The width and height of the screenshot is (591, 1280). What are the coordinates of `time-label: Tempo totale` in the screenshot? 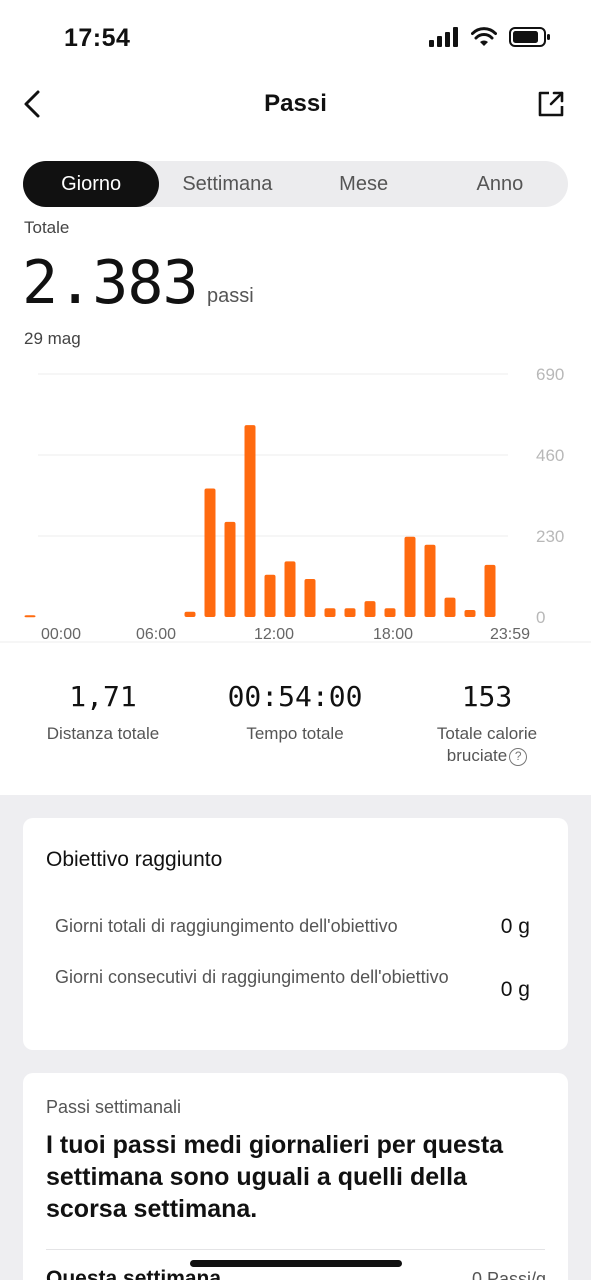 It's located at (295, 733).